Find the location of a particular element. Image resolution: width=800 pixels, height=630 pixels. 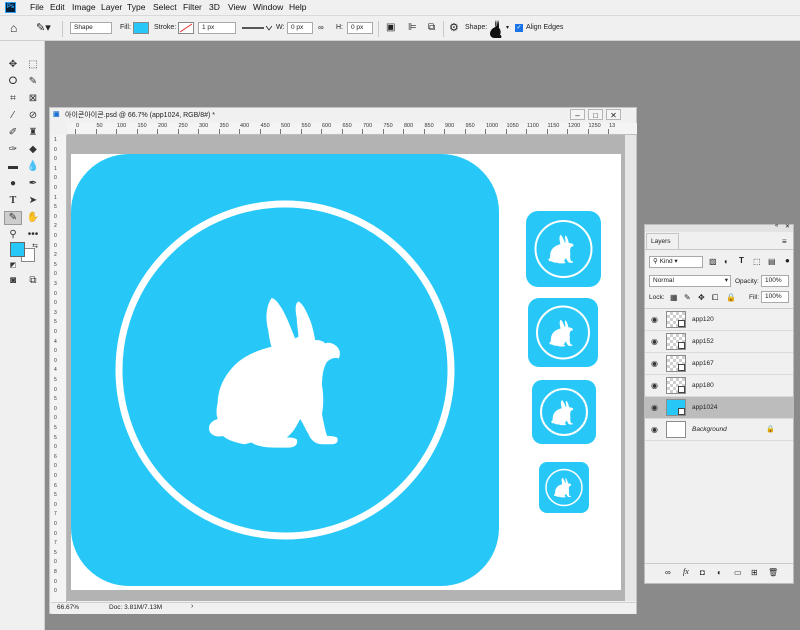

more-tools-icon: ••• is located at coordinates (33, 235).